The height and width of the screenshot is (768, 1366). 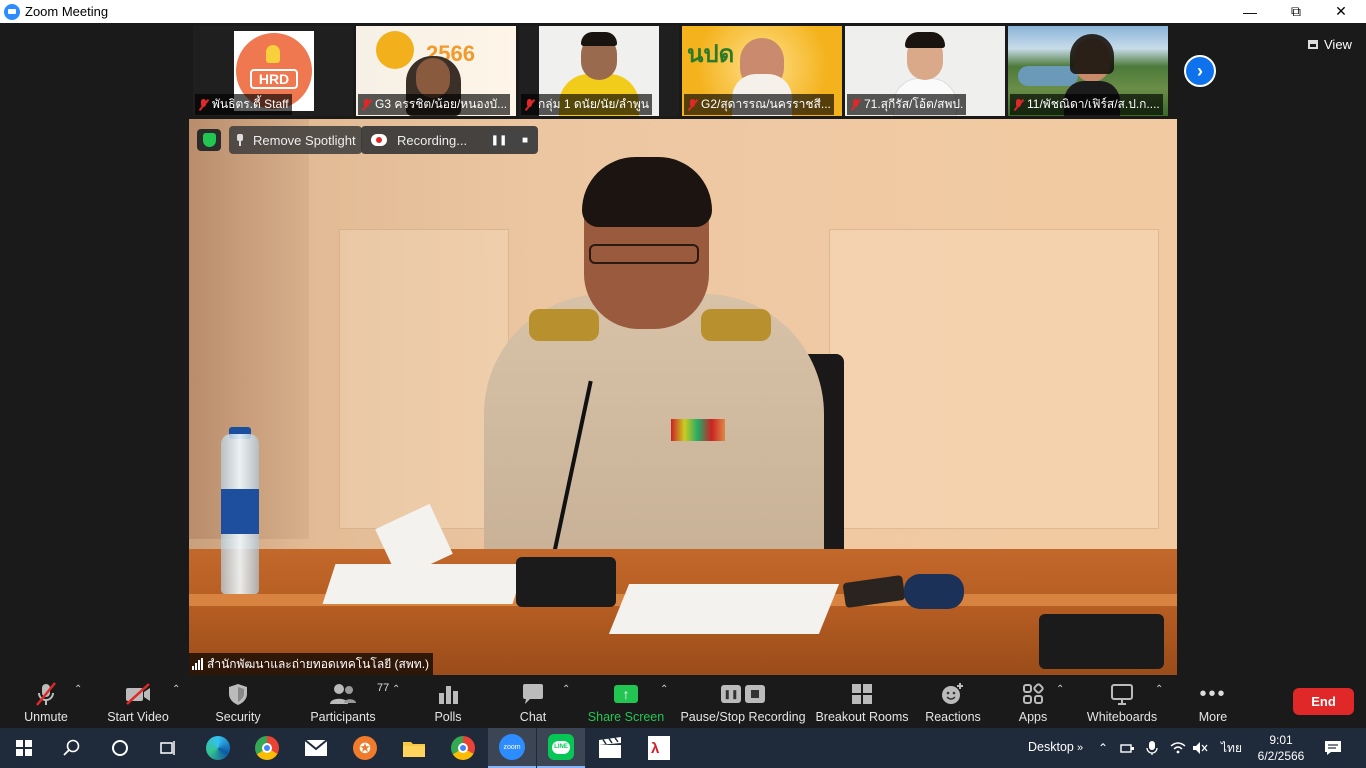 I want to click on cloud-recording-icon, so click(x=379, y=140).